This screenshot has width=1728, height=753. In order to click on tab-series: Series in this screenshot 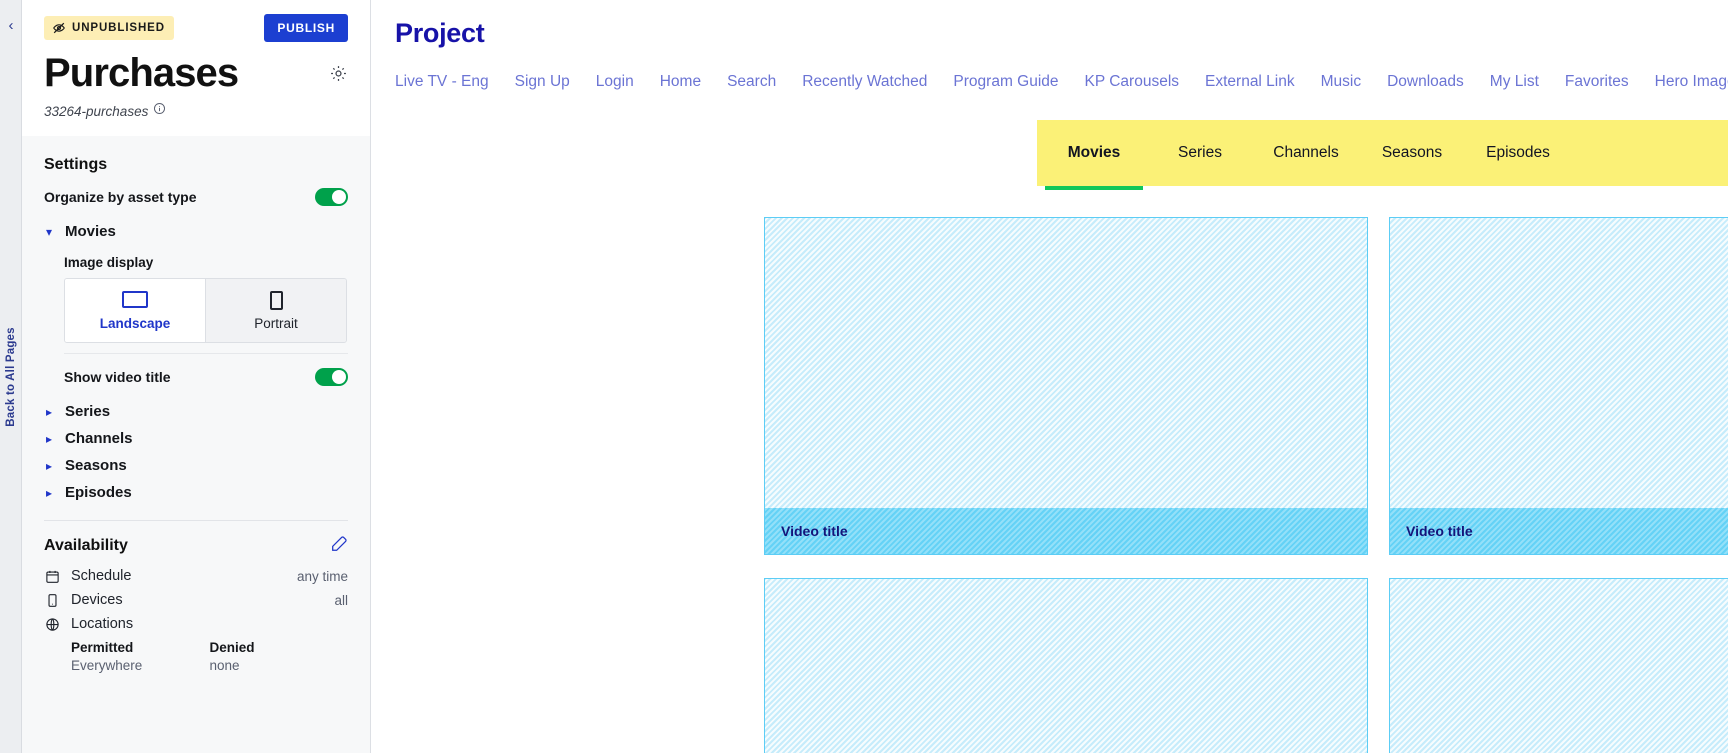, I will do `click(1200, 153)`.